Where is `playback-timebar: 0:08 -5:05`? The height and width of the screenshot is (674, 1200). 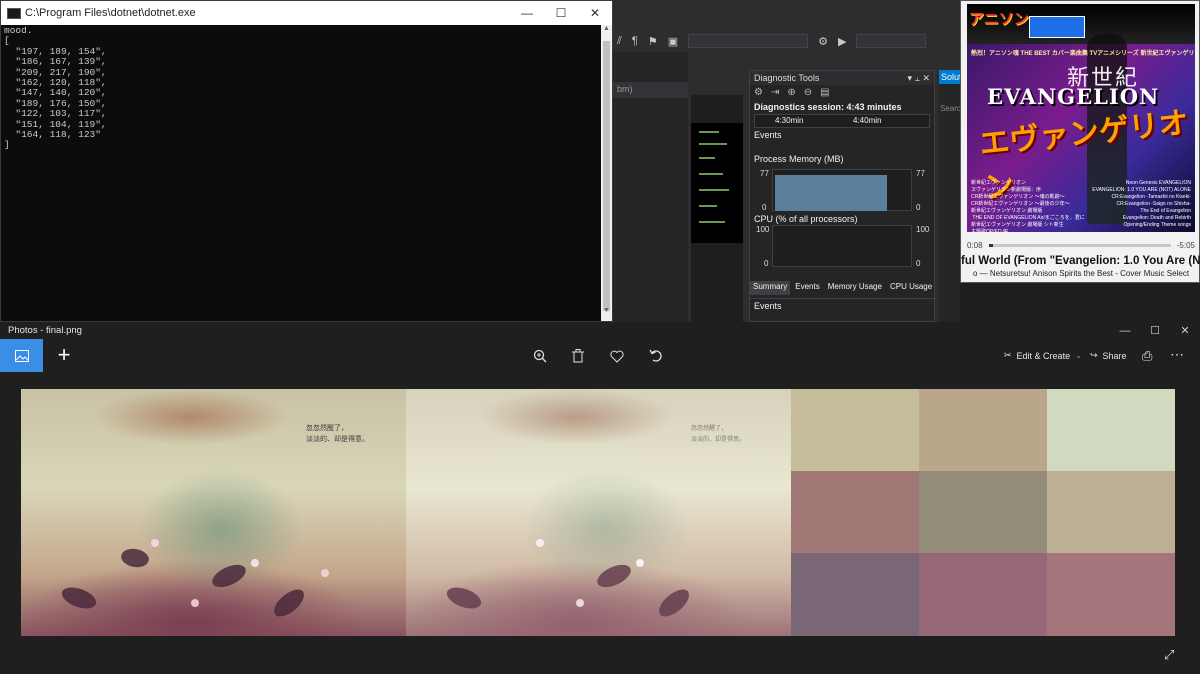 playback-timebar: 0:08 -5:05 is located at coordinates (1081, 245).